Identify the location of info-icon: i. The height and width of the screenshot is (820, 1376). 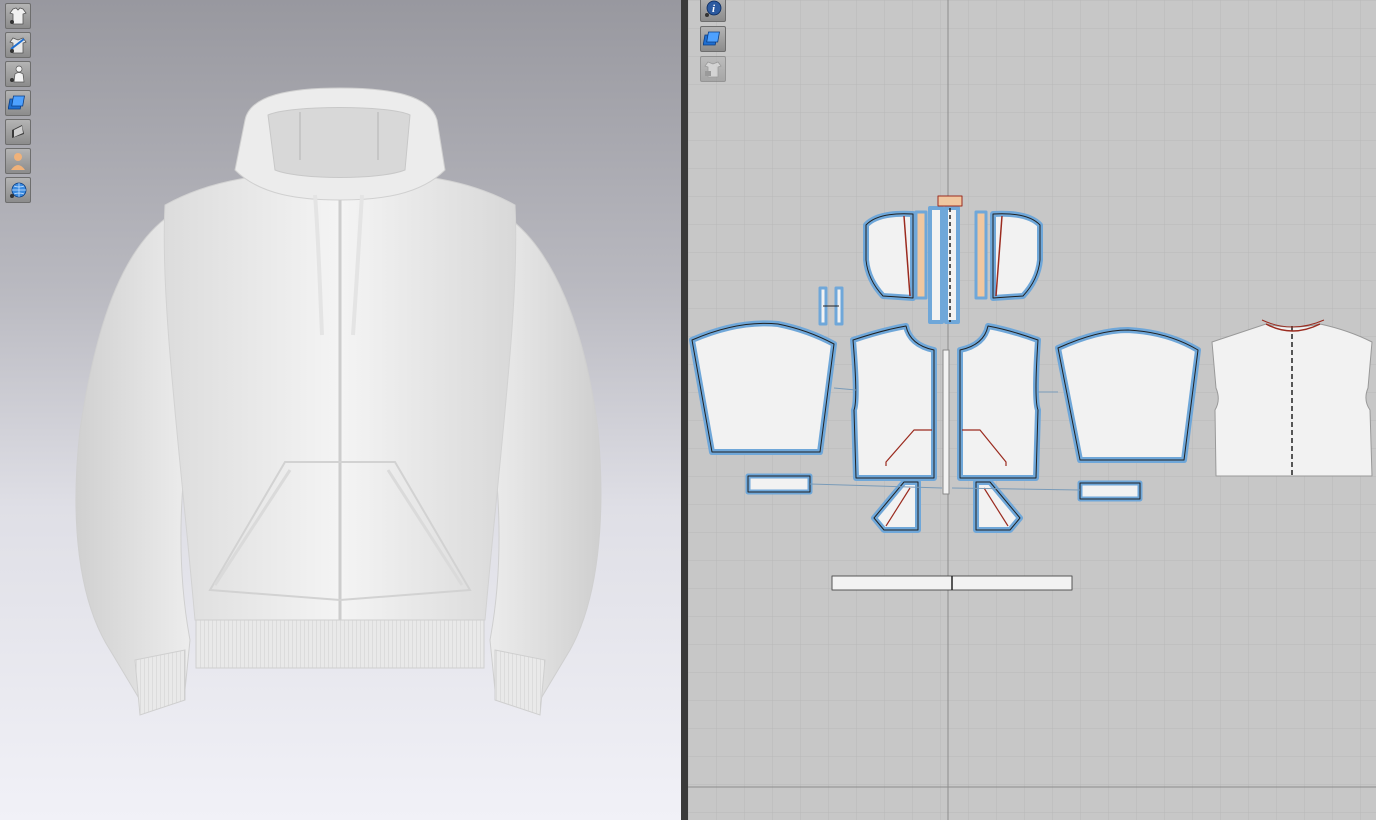
(713, 8).